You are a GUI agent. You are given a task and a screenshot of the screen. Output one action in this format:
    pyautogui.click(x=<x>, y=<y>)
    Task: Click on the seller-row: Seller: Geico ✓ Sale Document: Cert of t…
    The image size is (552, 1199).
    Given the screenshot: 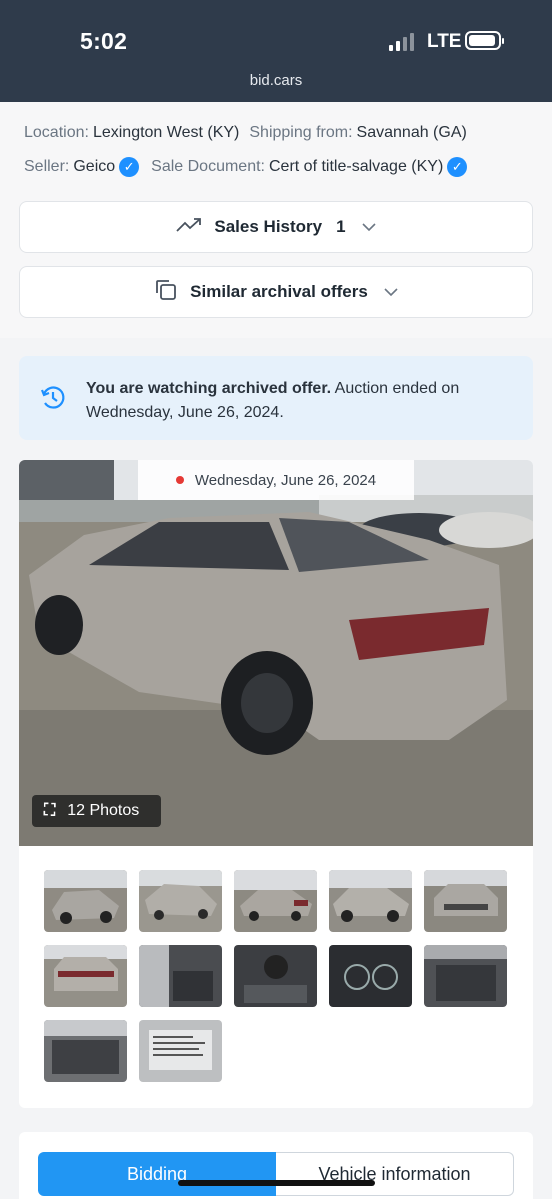 What is the action you would take?
    pyautogui.click(x=276, y=167)
    